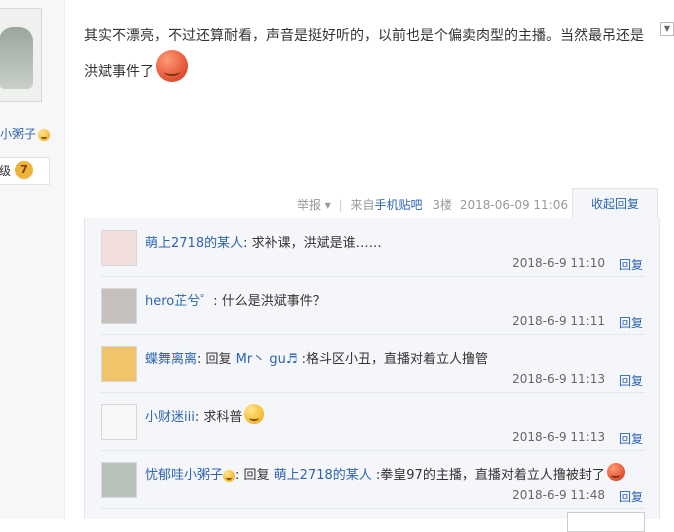  What do you see at coordinates (119, 72) in the screenshot?
I see `post-text-line-2: 洪斌事件了` at bounding box center [119, 72].